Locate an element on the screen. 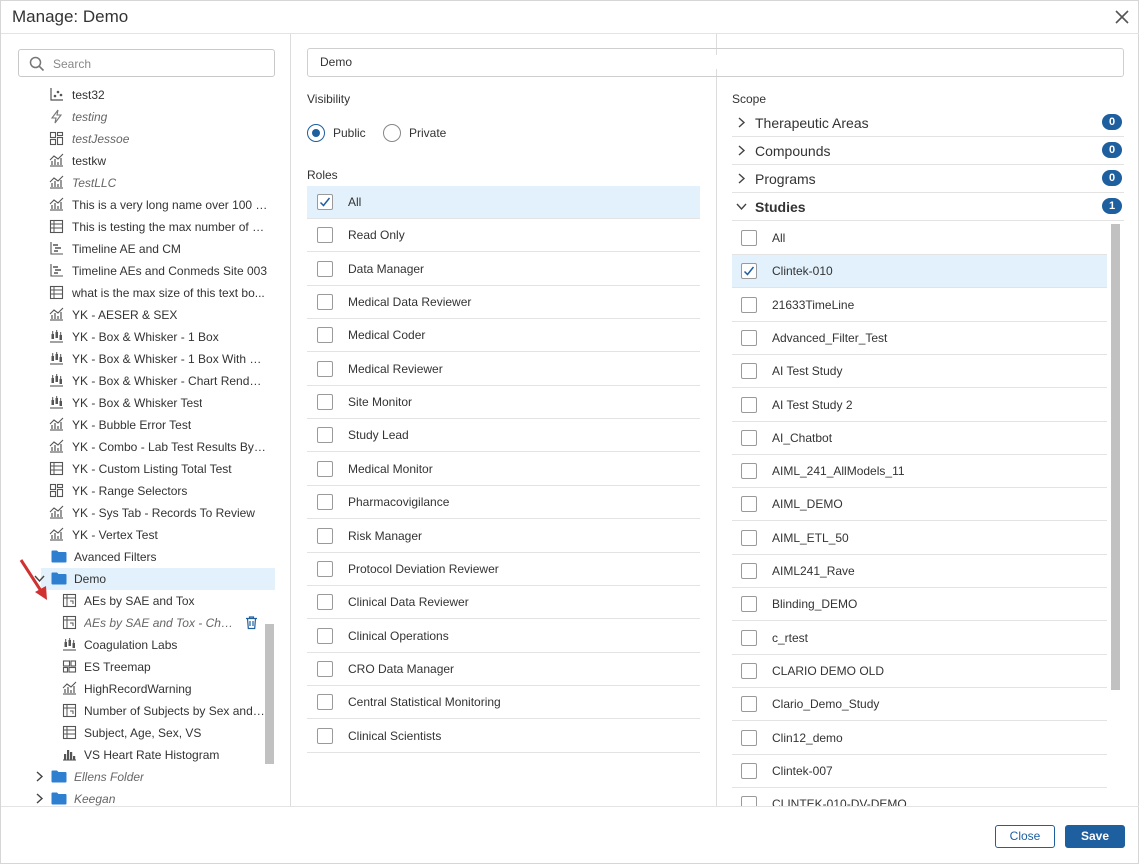  study-row: 21633TimeLine is located at coordinates (919, 305).